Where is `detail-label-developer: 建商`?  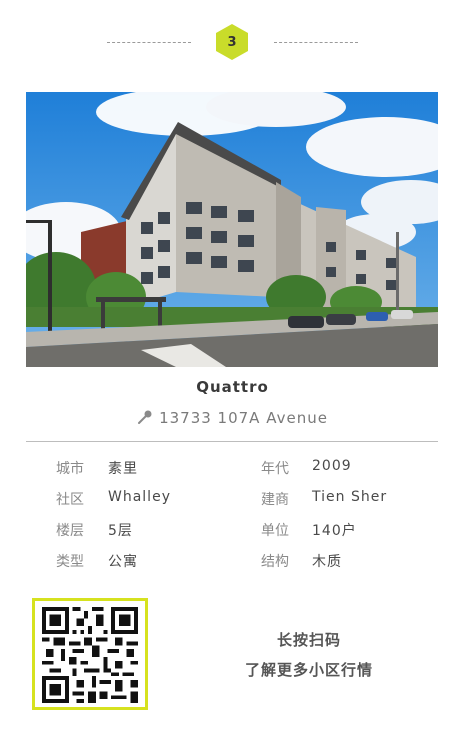 detail-label-developer: 建商 is located at coordinates (275, 500).